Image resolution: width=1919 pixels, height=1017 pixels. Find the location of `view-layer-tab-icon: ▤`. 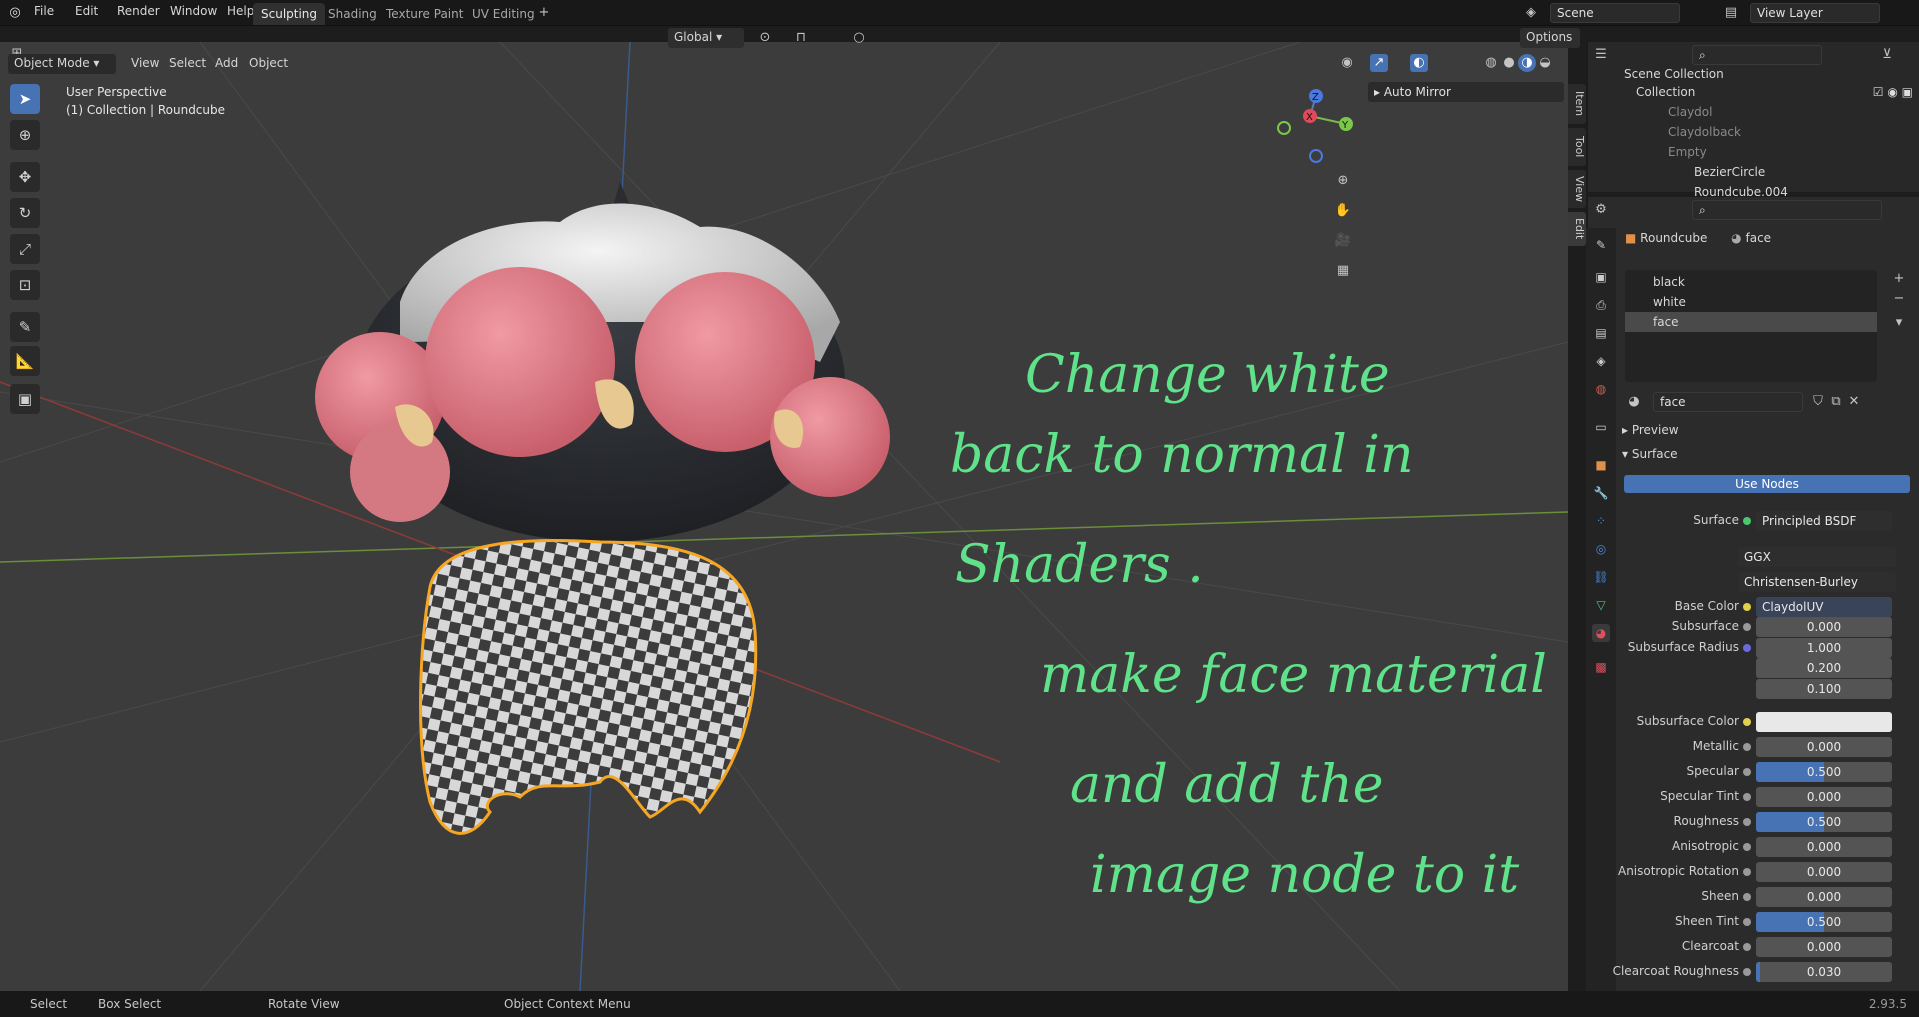

view-layer-tab-icon: ▤ is located at coordinates (1601, 333).